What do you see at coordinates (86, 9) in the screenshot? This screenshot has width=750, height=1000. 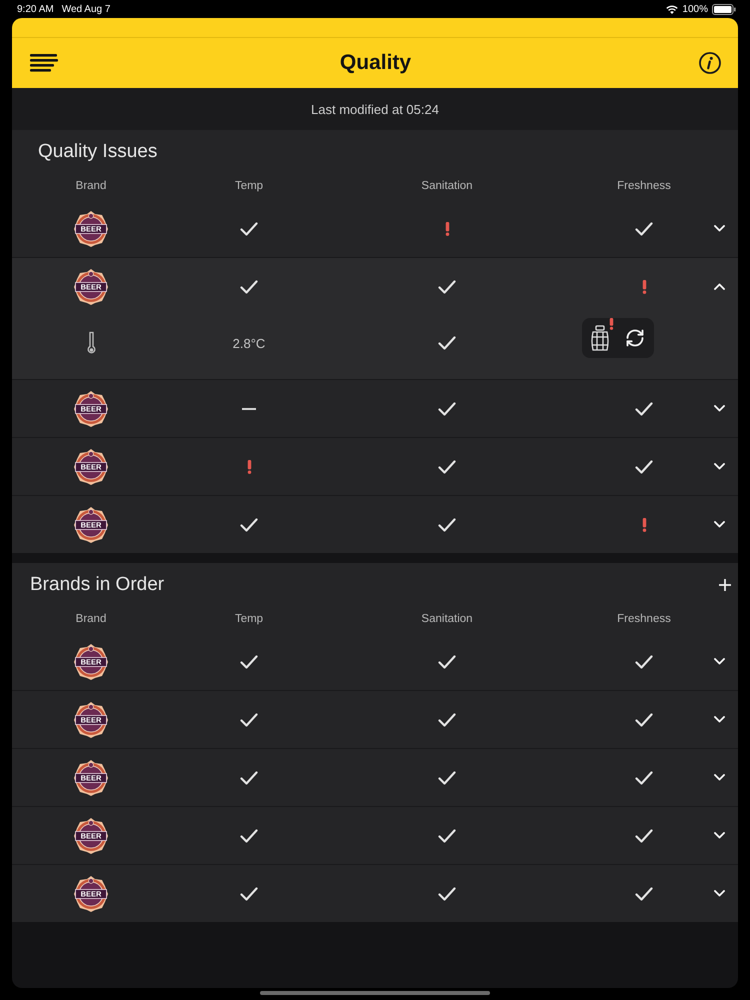 I see `status-date: Wed Aug 7` at bounding box center [86, 9].